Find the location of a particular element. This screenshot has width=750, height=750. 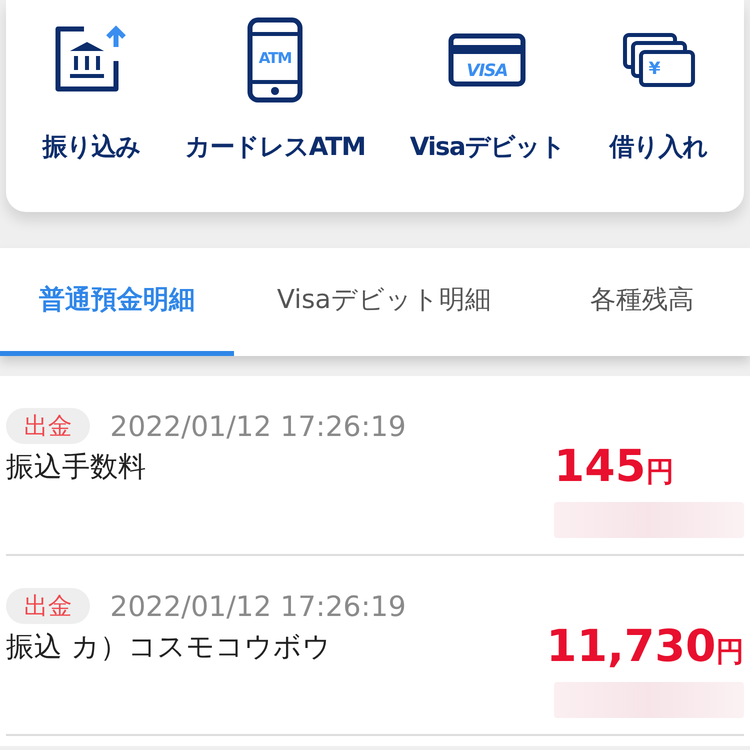

tab: Visaデビット明細 is located at coordinates (384, 302).